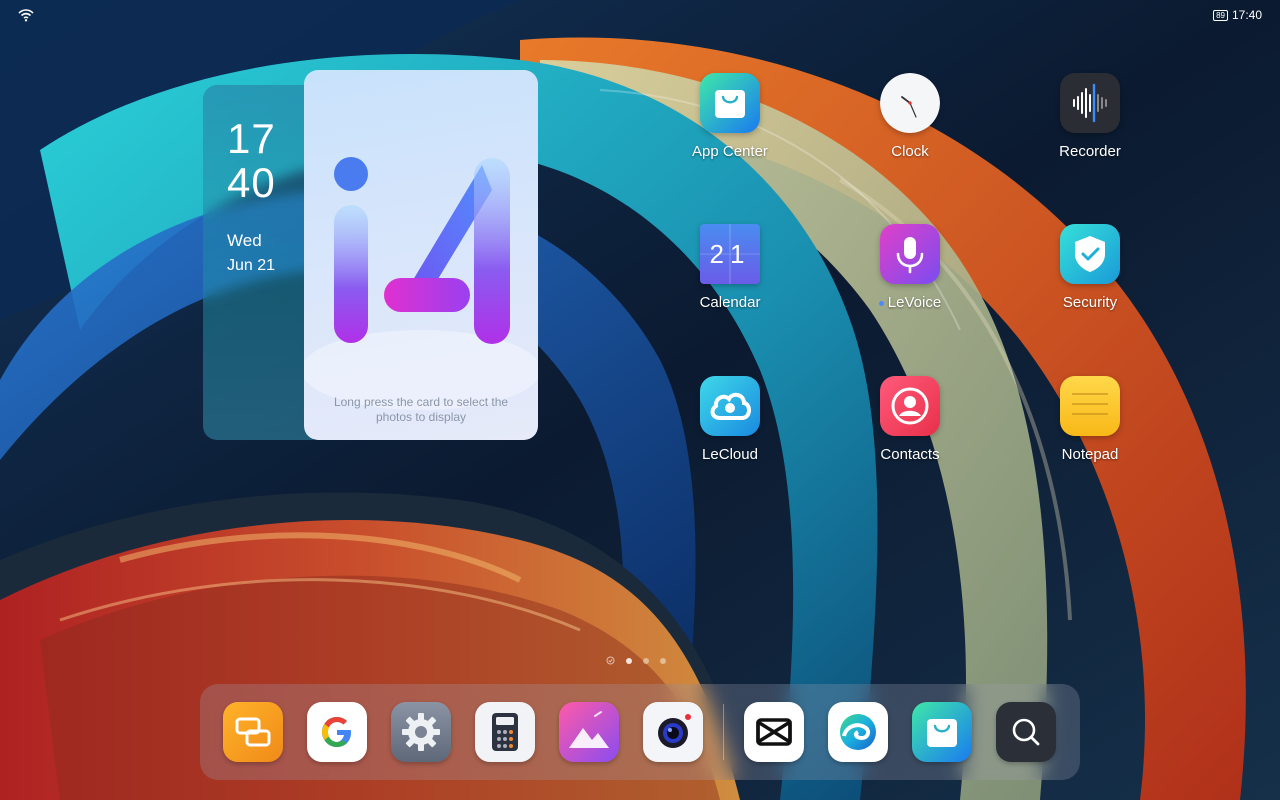 This screenshot has height=800, width=1280. What do you see at coordinates (730, 406) in the screenshot?
I see `cloud-icon` at bounding box center [730, 406].